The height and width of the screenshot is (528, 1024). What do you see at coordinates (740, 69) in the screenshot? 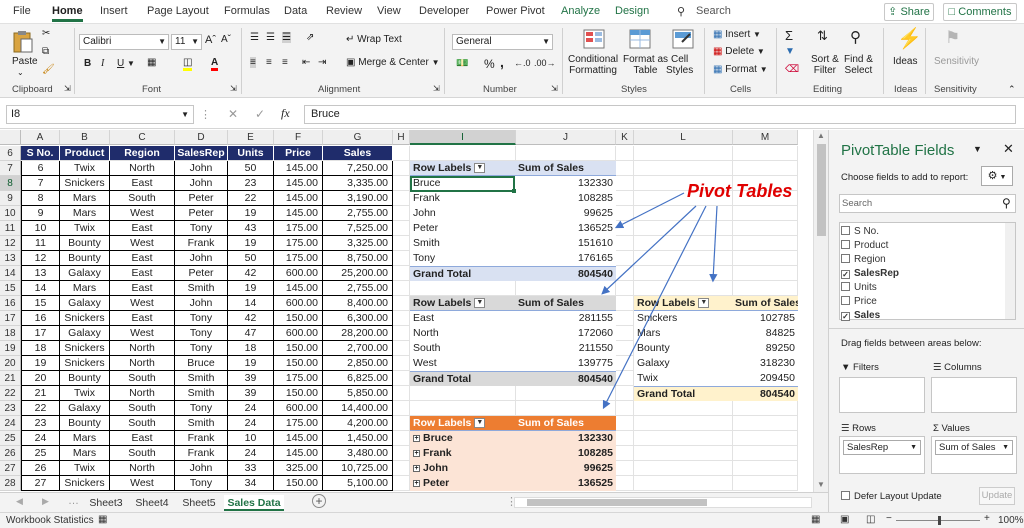
I see `format-cells-button: ▦ Format ▼` at bounding box center [740, 69].